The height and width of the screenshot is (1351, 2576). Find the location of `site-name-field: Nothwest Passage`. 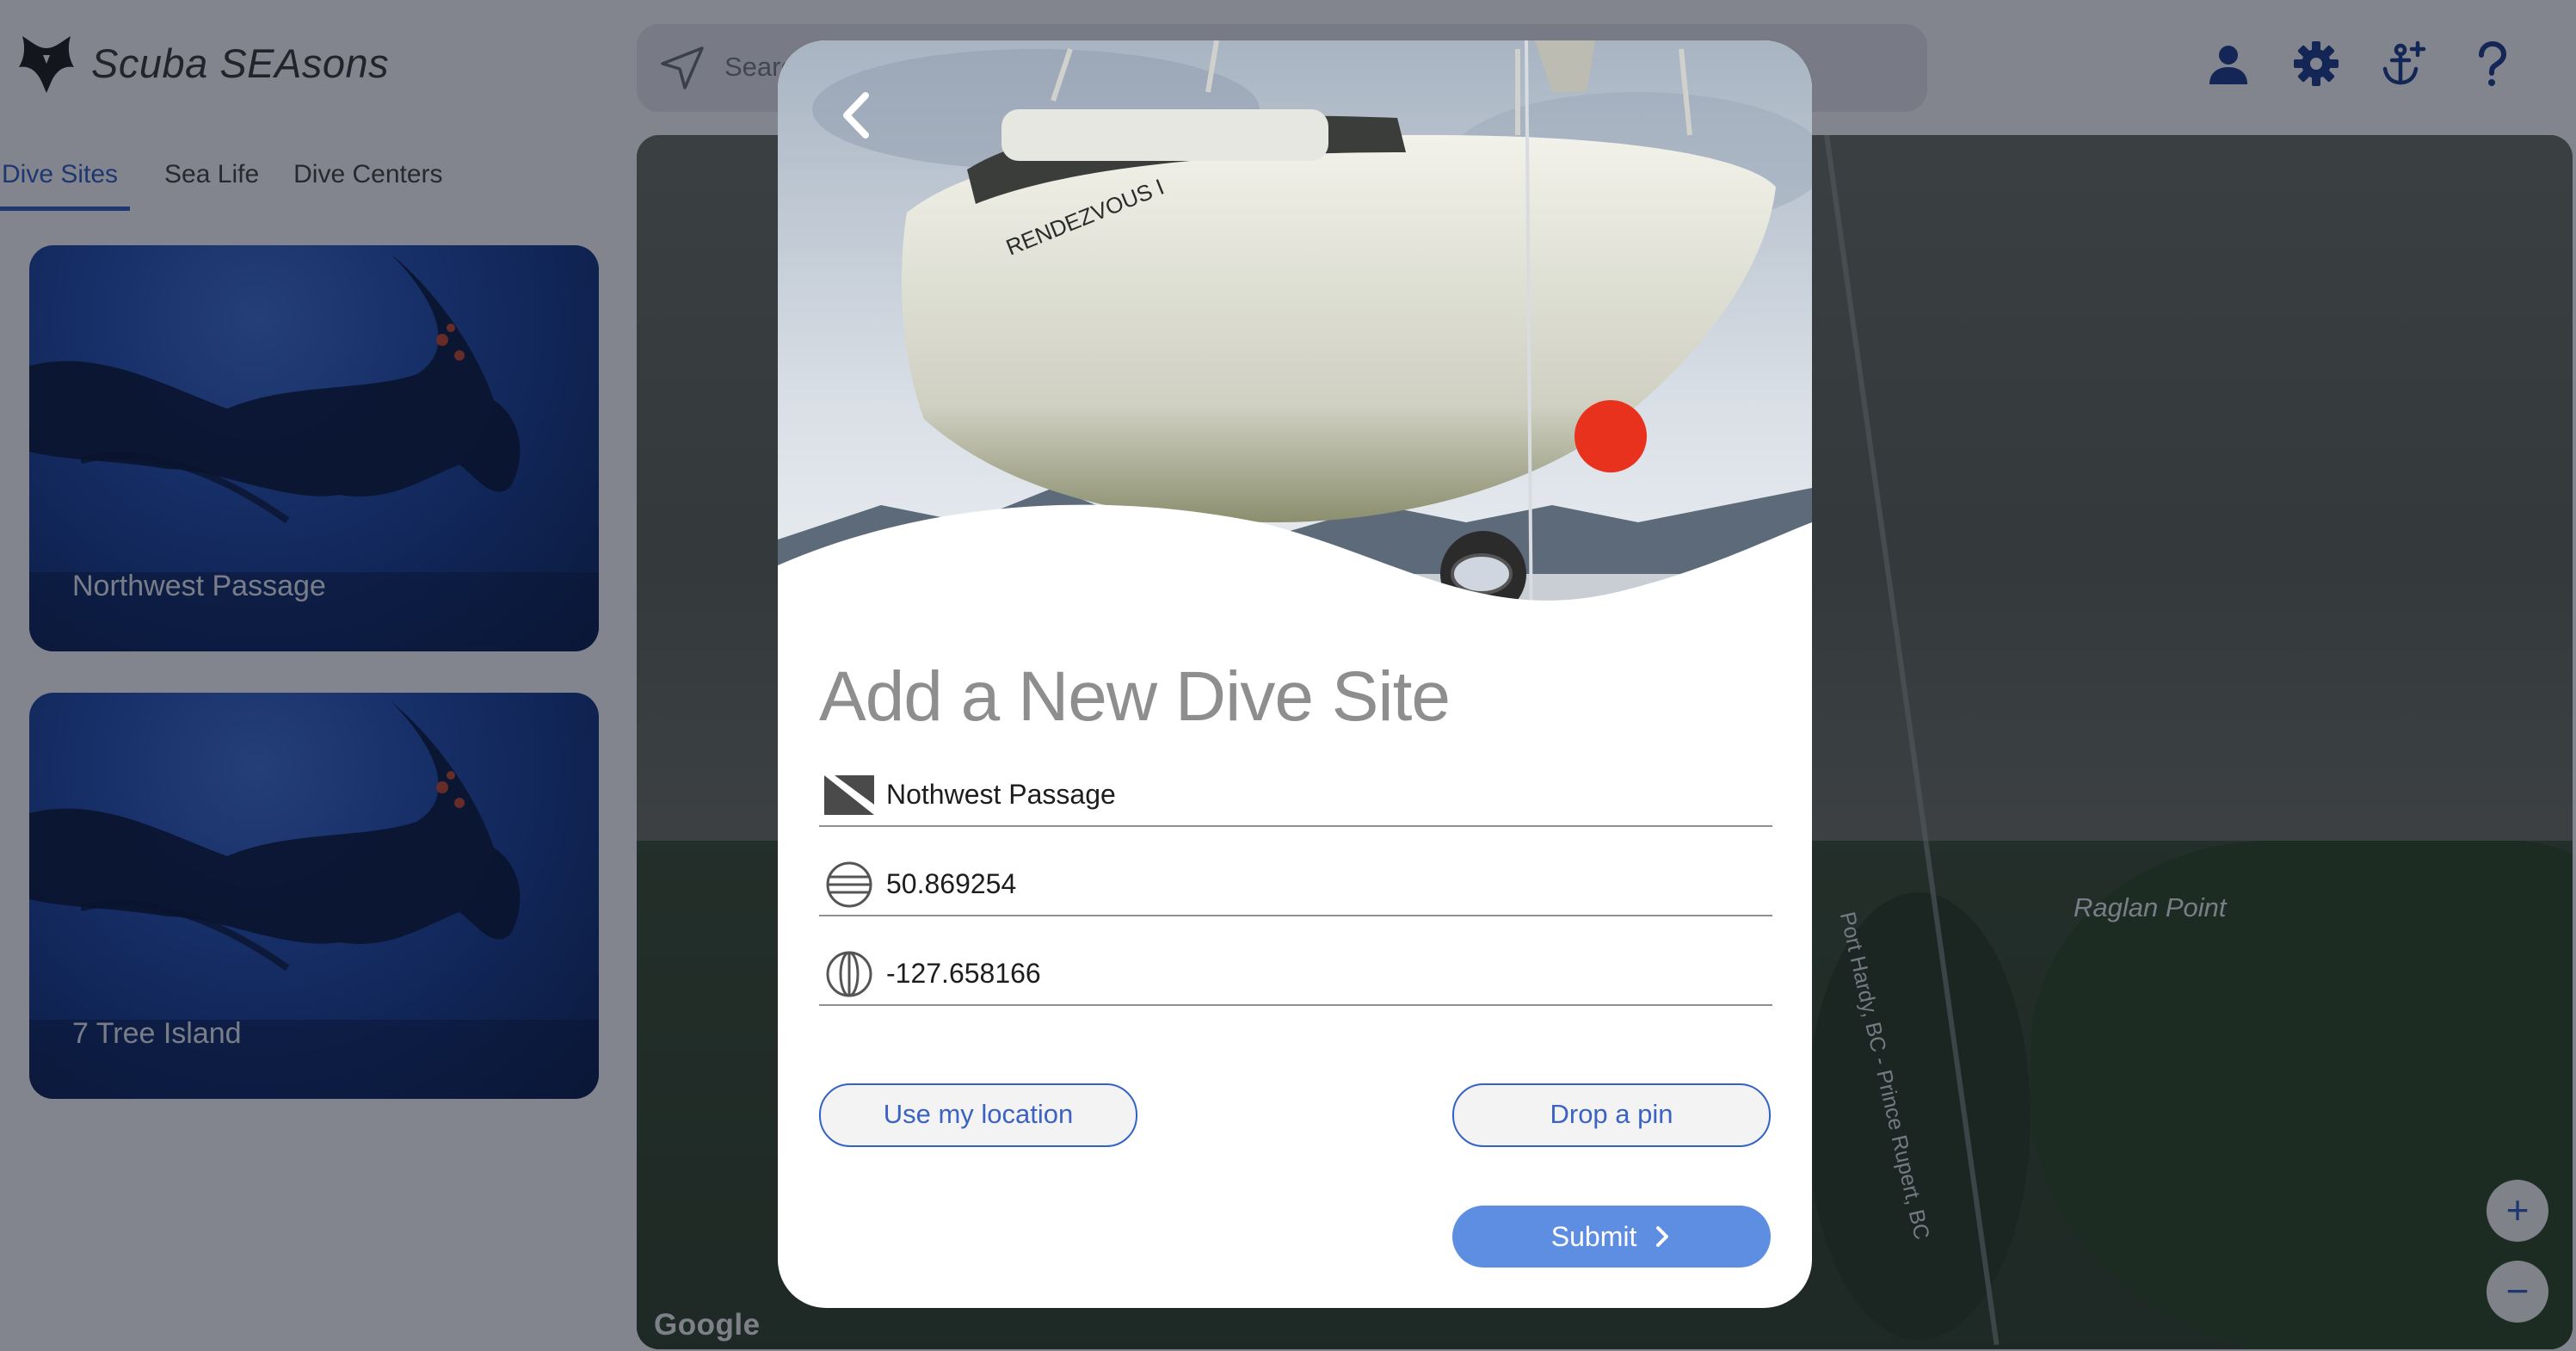

site-name-field: Nothwest Passage is located at coordinates (1296, 795).